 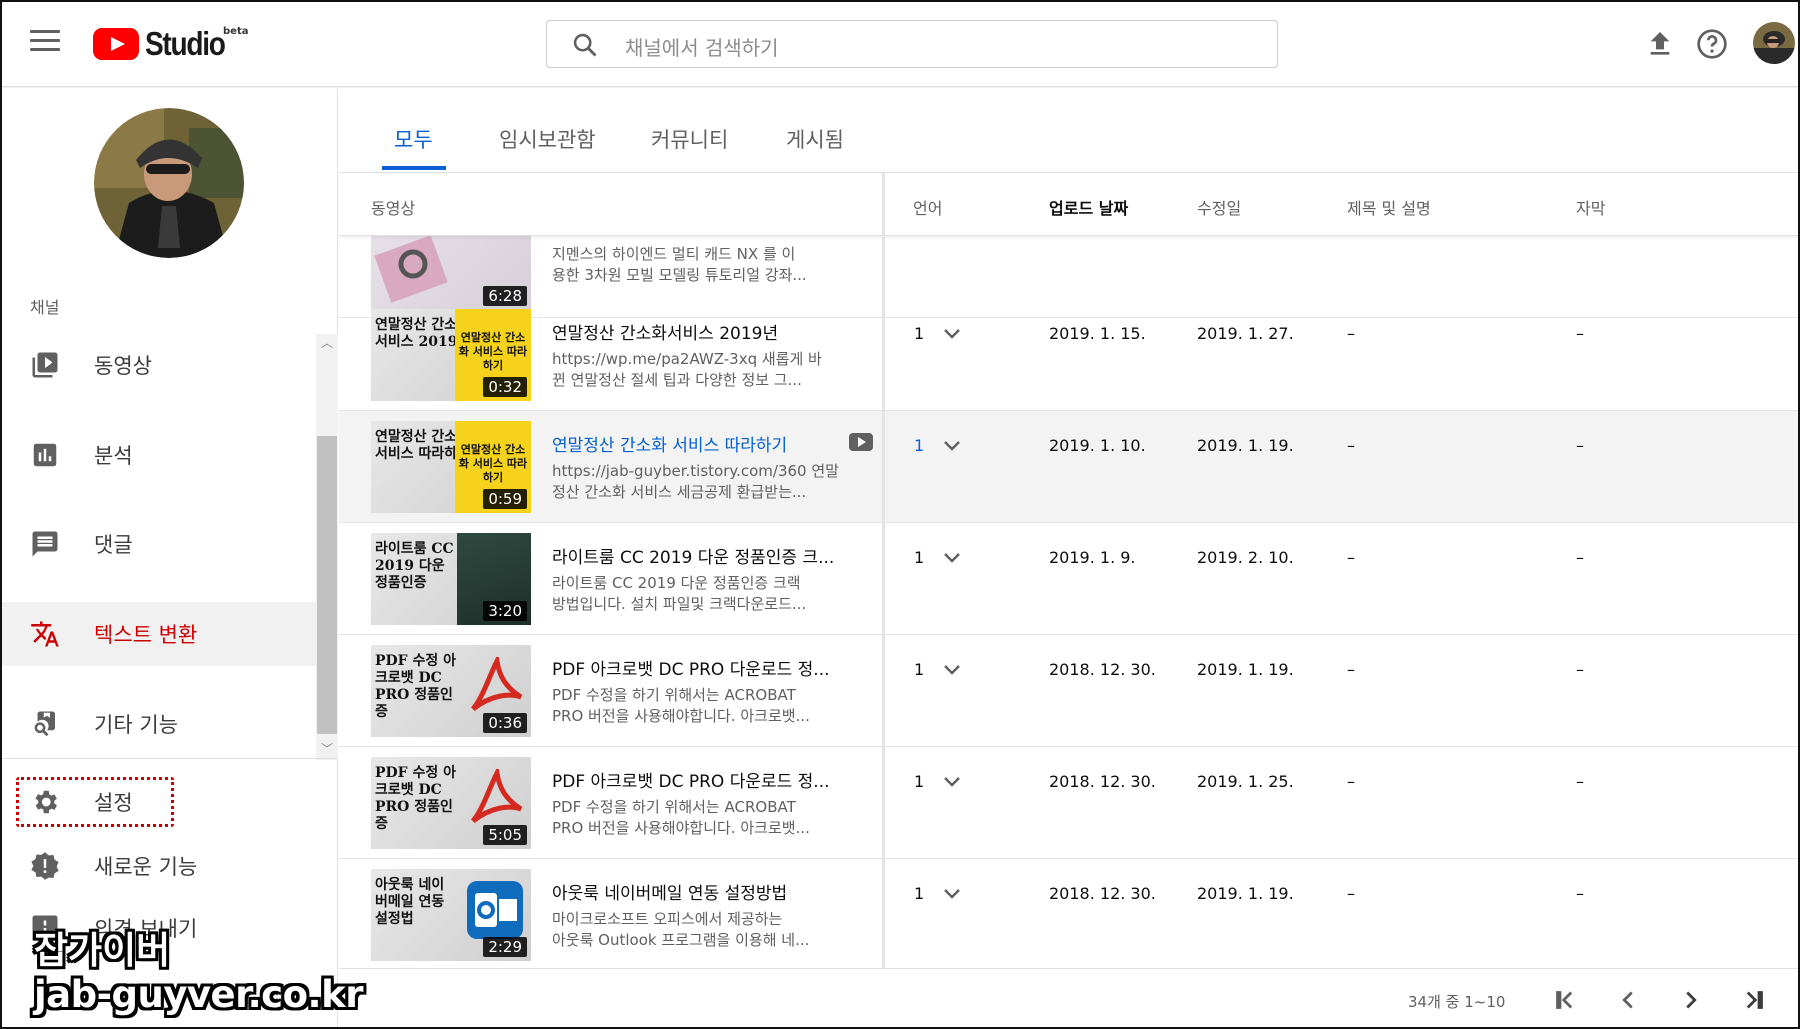 I want to click on sidebar-item-whats-new: 새로운 기능, so click(x=170, y=866).